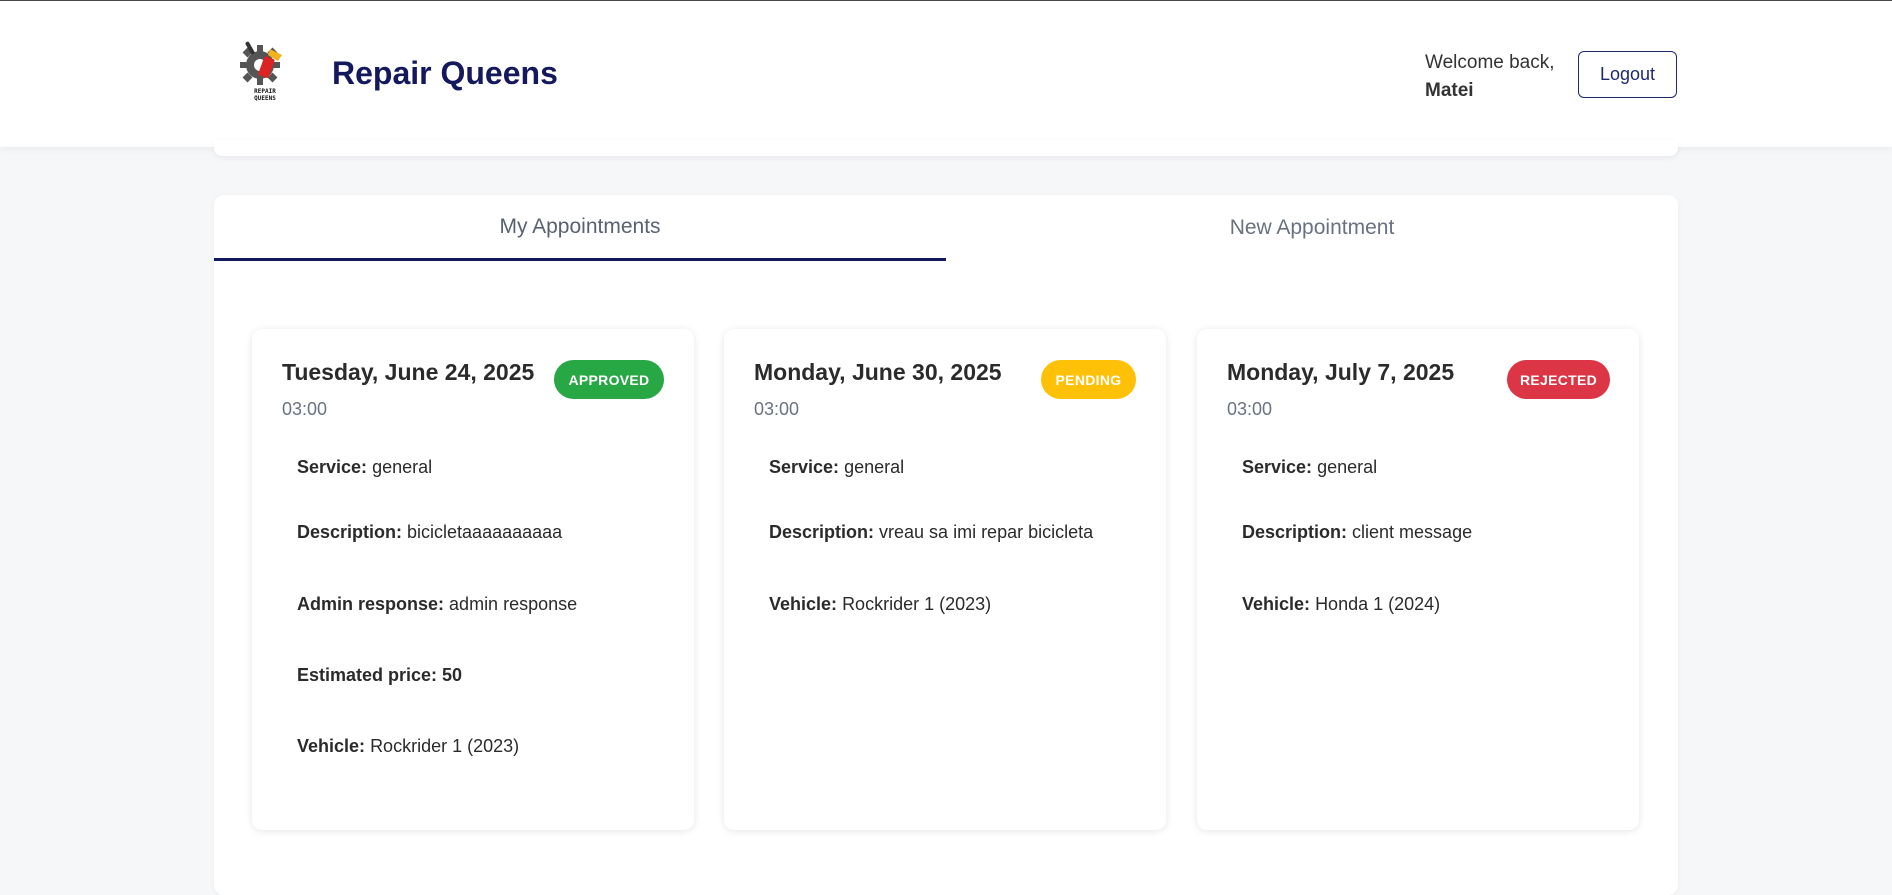 Image resolution: width=1892 pixels, height=895 pixels. Describe the element at coordinates (1412, 532) in the screenshot. I see `description-value: client message` at that location.